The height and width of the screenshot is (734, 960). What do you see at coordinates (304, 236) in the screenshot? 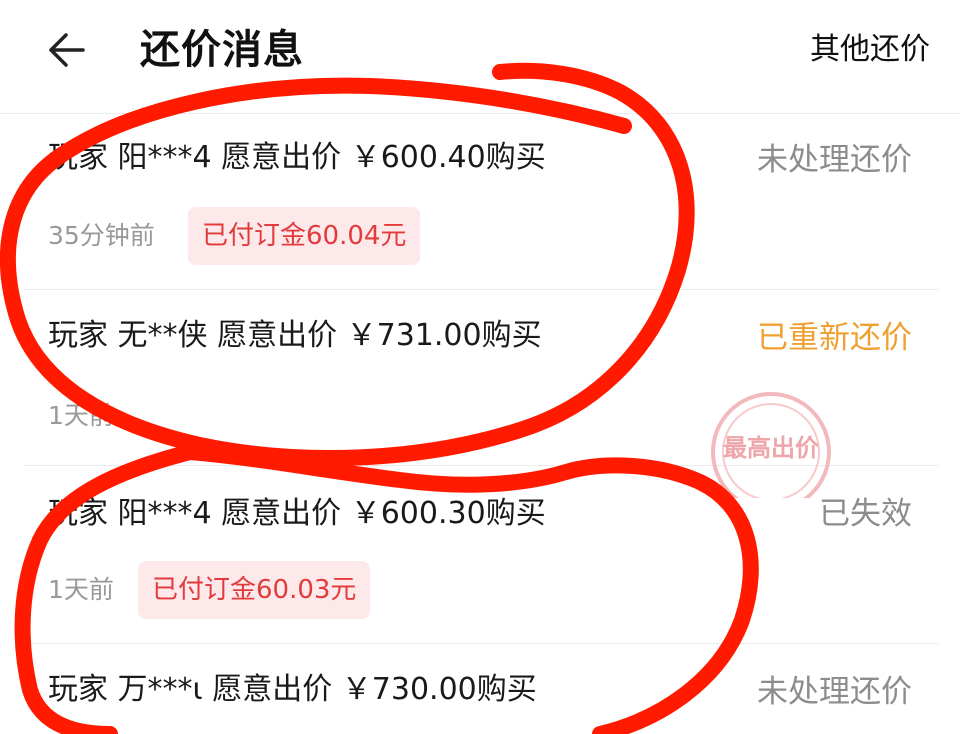
I see `deposit-badge: 已付订金60.04元` at bounding box center [304, 236].